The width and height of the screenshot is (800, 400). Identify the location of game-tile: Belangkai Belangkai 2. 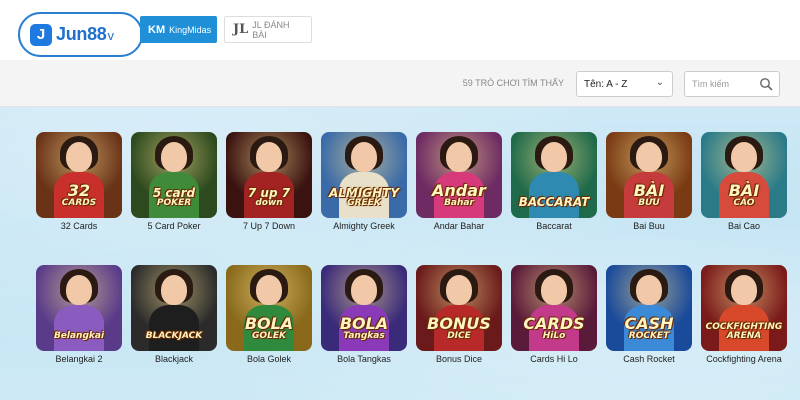
(79, 314).